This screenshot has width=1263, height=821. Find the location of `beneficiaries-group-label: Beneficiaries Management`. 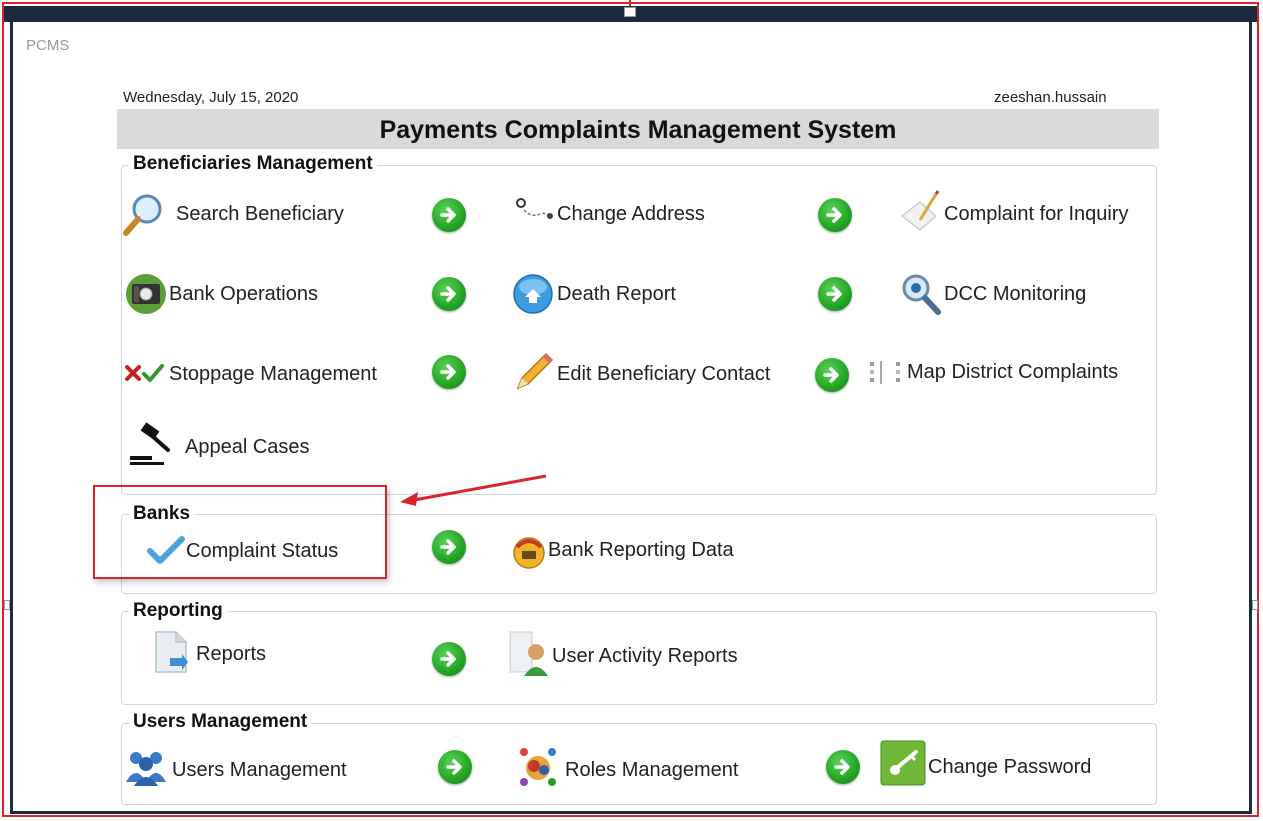

beneficiaries-group-label: Beneficiaries Management is located at coordinates (253, 164).